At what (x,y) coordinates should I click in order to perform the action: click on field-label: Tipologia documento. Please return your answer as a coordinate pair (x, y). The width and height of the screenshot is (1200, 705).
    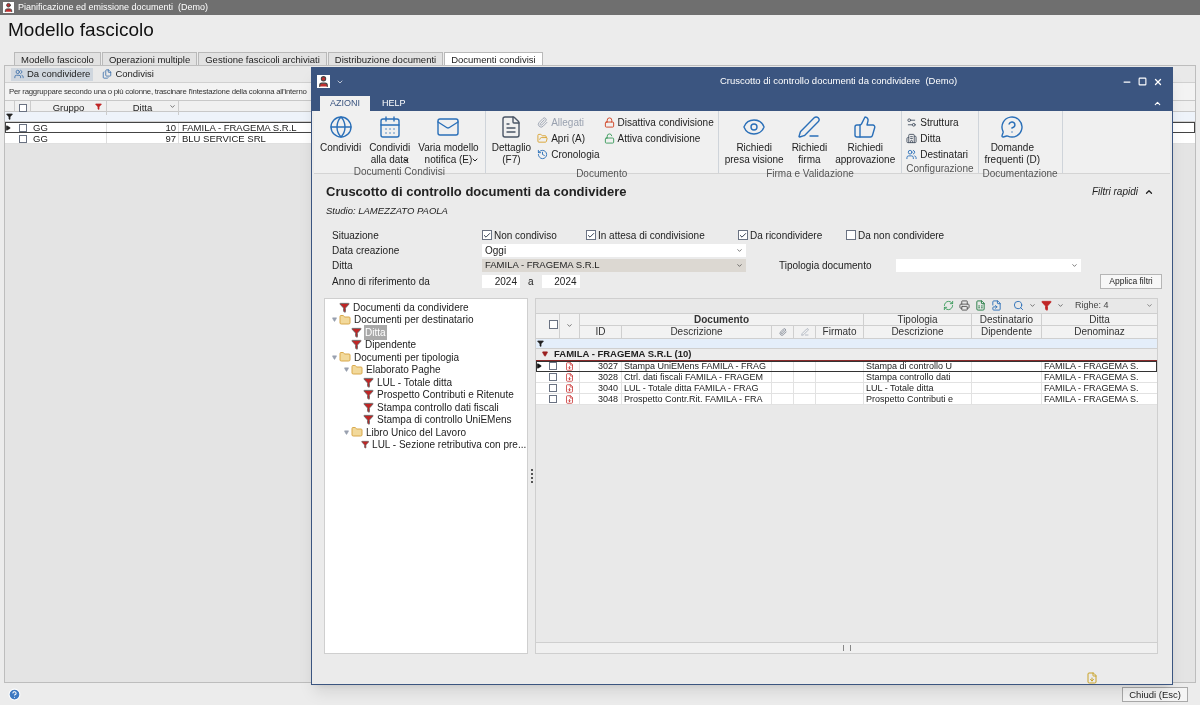
    Looking at the image, I should click on (826, 265).